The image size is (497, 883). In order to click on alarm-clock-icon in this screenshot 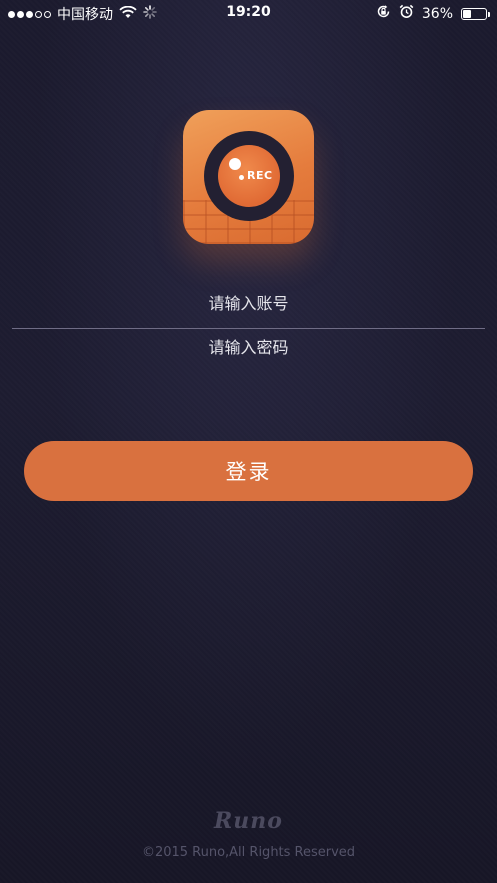, I will do `click(406, 13)`.